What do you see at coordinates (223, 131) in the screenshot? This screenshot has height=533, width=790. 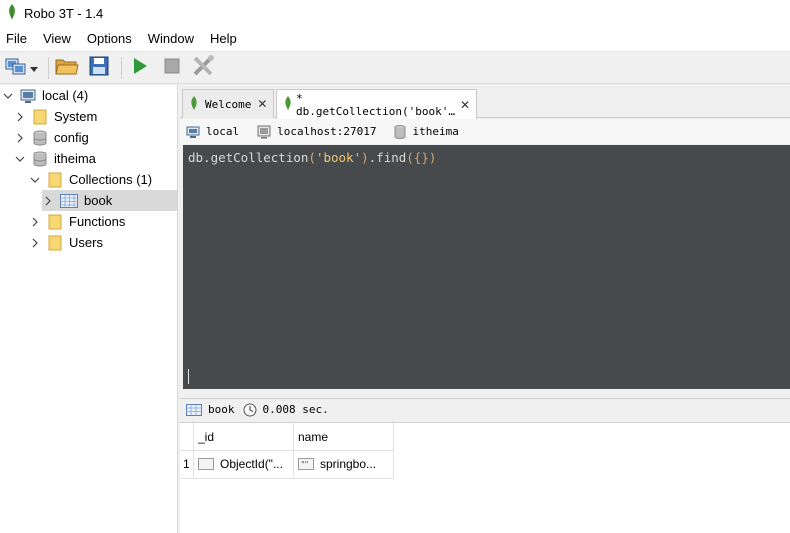 I see `context-server-label: local` at bounding box center [223, 131].